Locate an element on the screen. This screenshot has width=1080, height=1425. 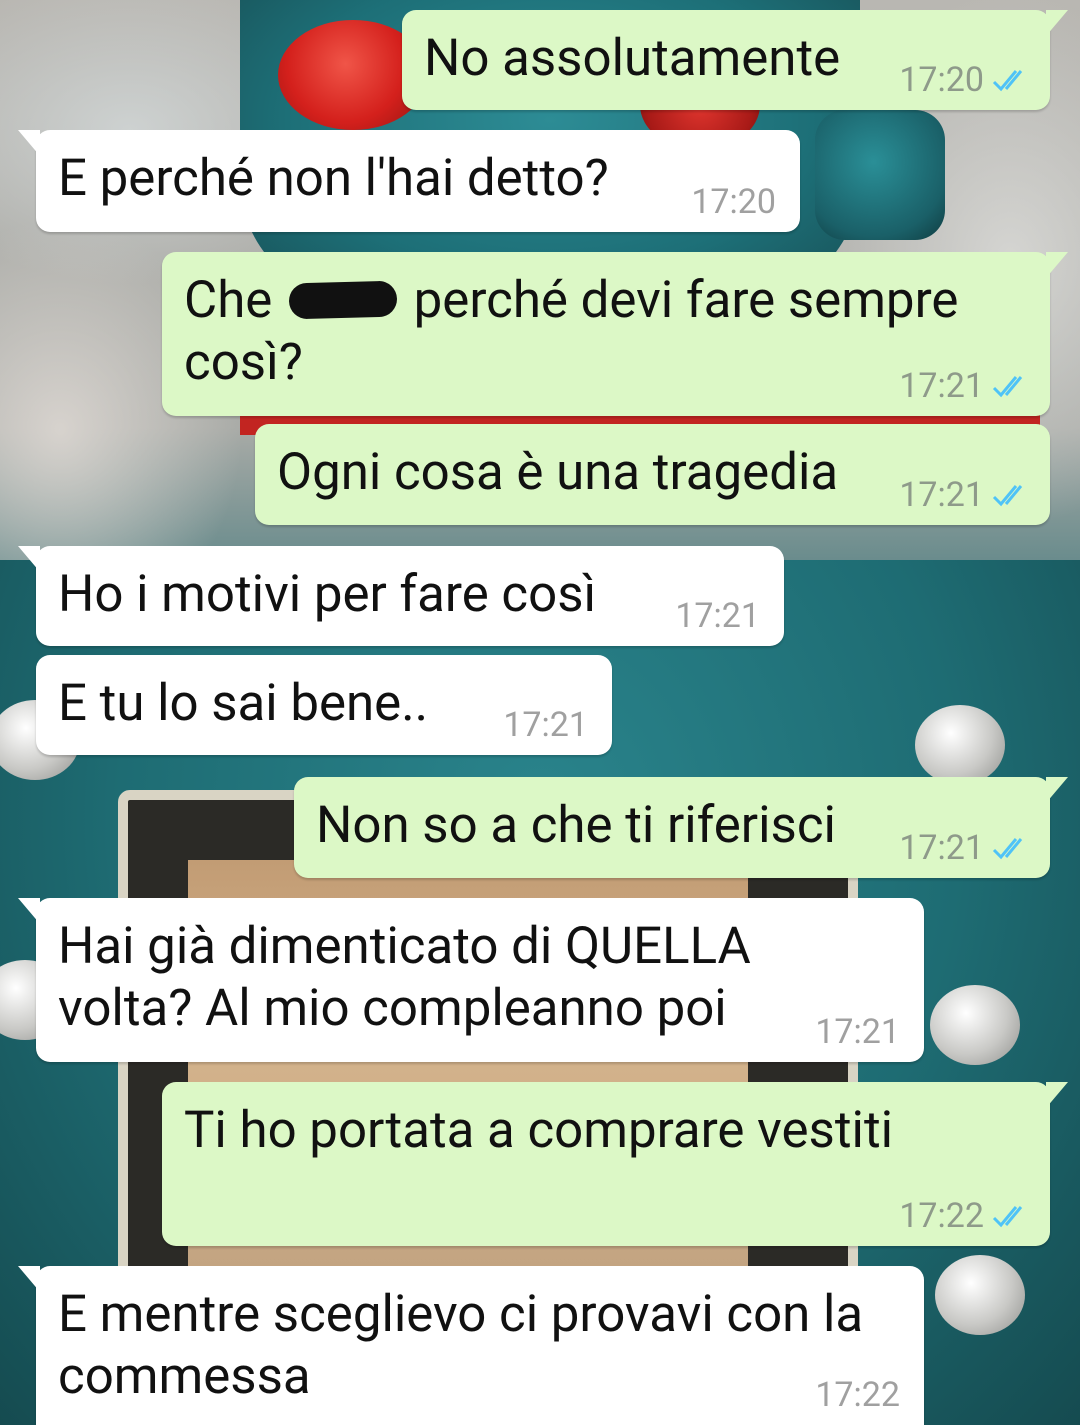
incoming-message: E tu lo sai bene.. 17:21 is located at coordinates (324, 705).